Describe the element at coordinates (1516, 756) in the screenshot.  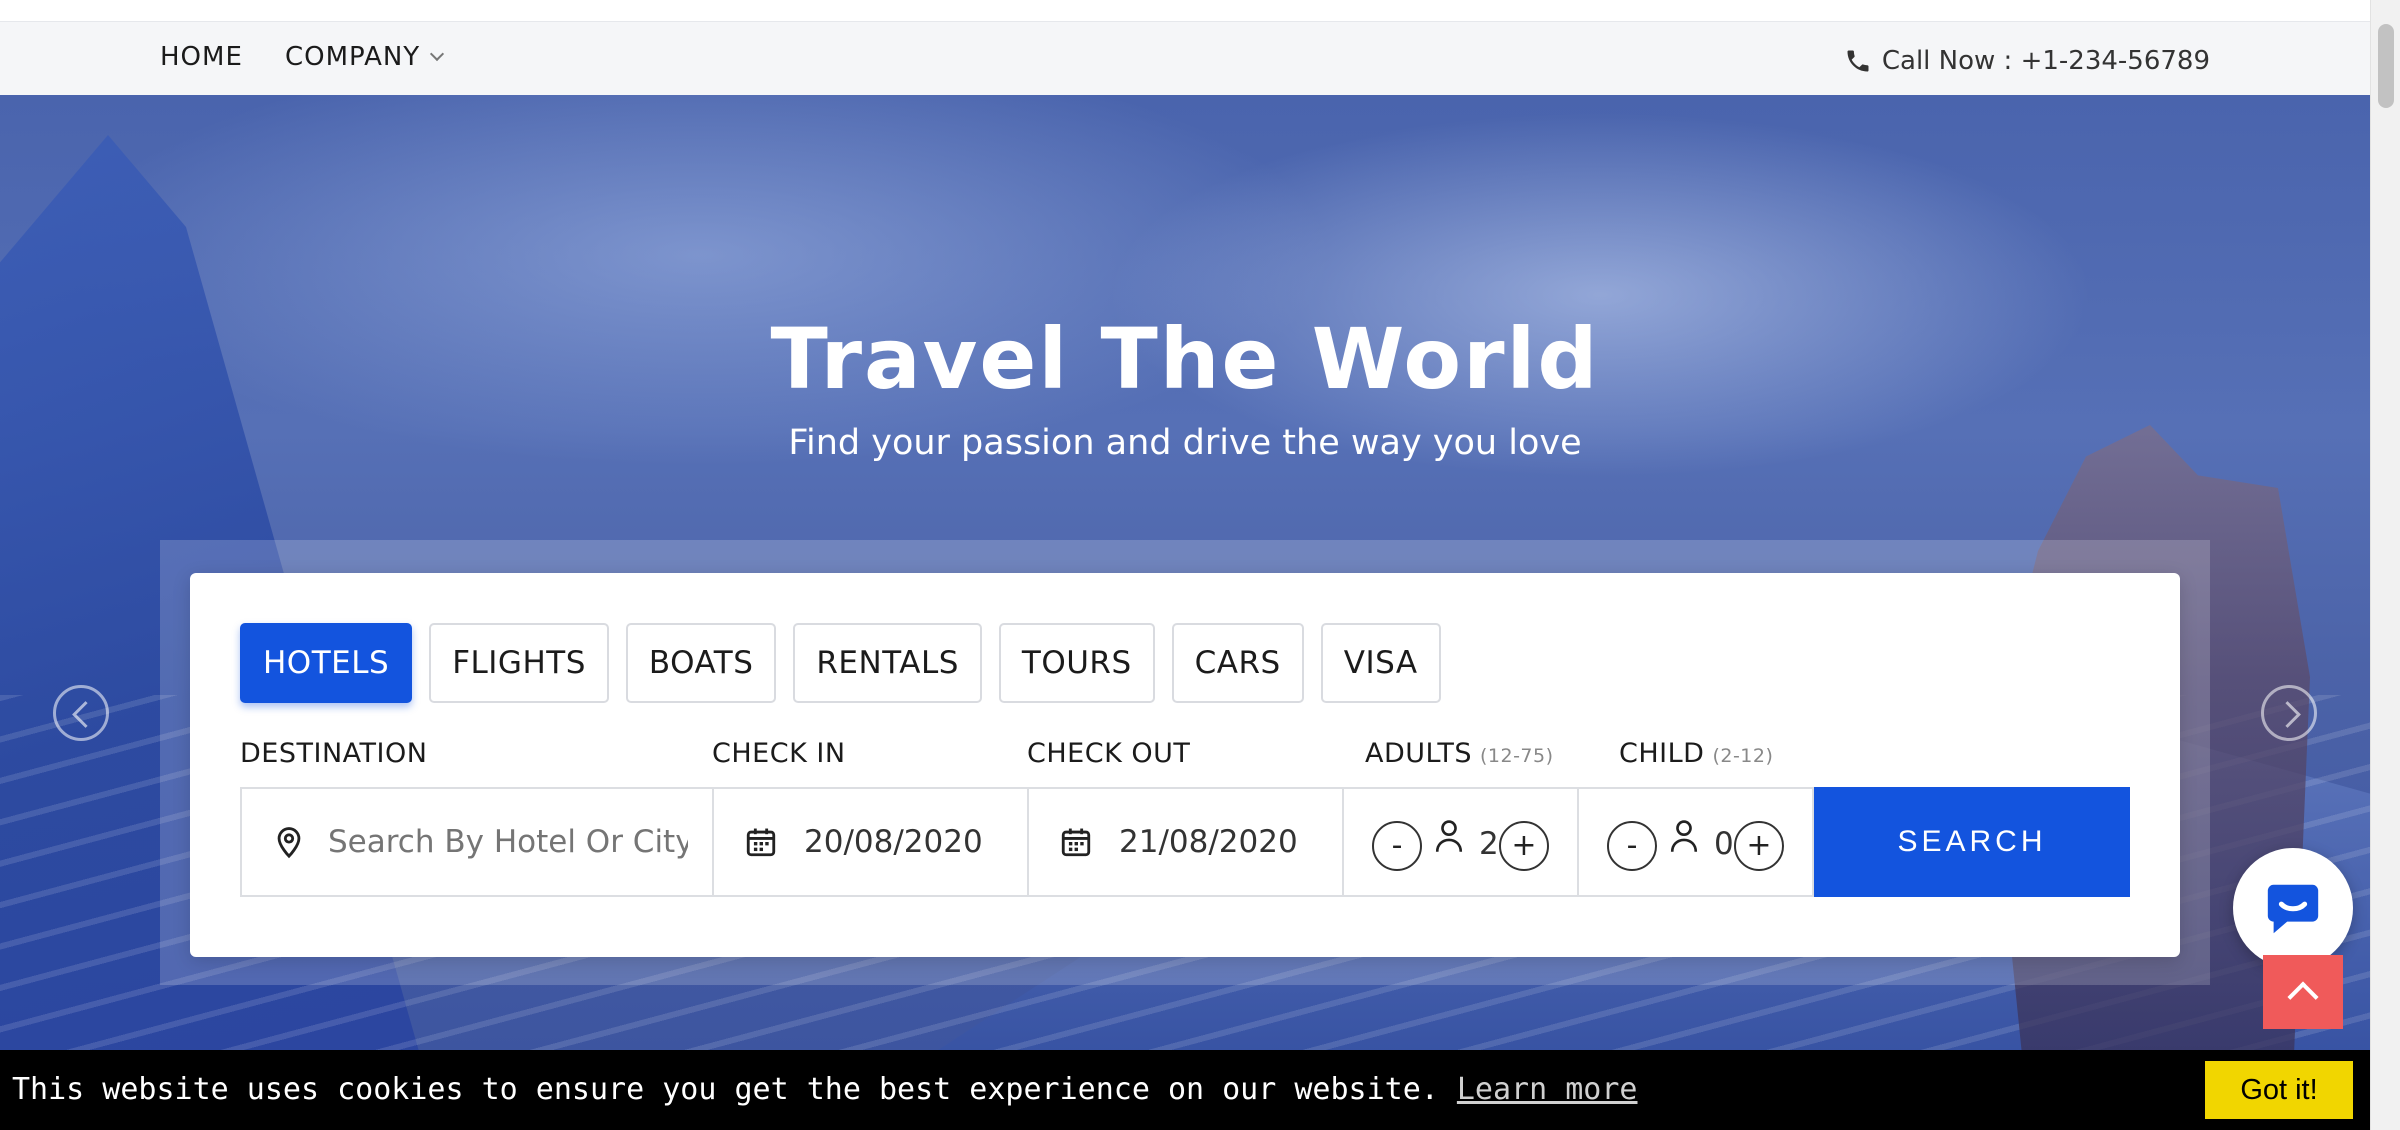
I see `adults-range: (12-75)` at that location.